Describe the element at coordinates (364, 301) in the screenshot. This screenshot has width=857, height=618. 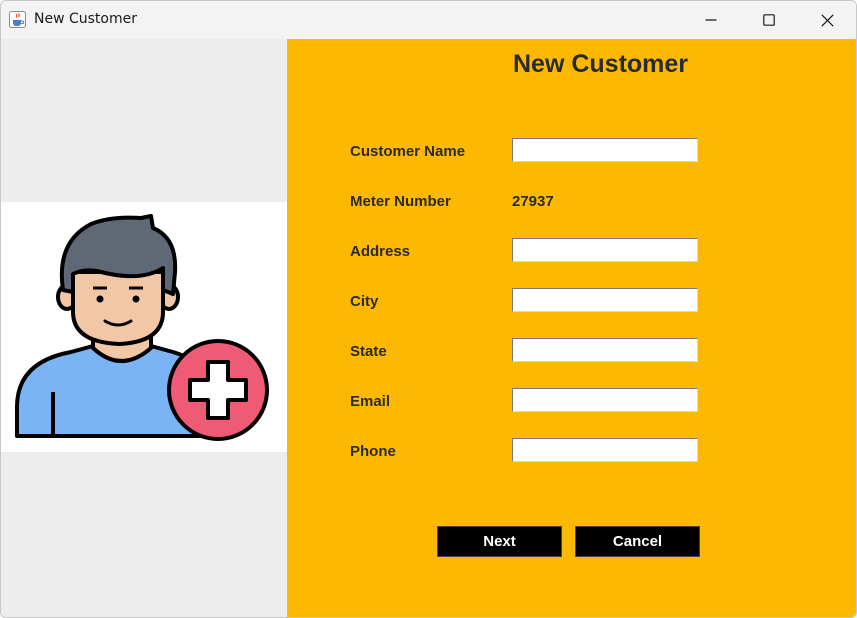
I see `city-label: City` at that location.